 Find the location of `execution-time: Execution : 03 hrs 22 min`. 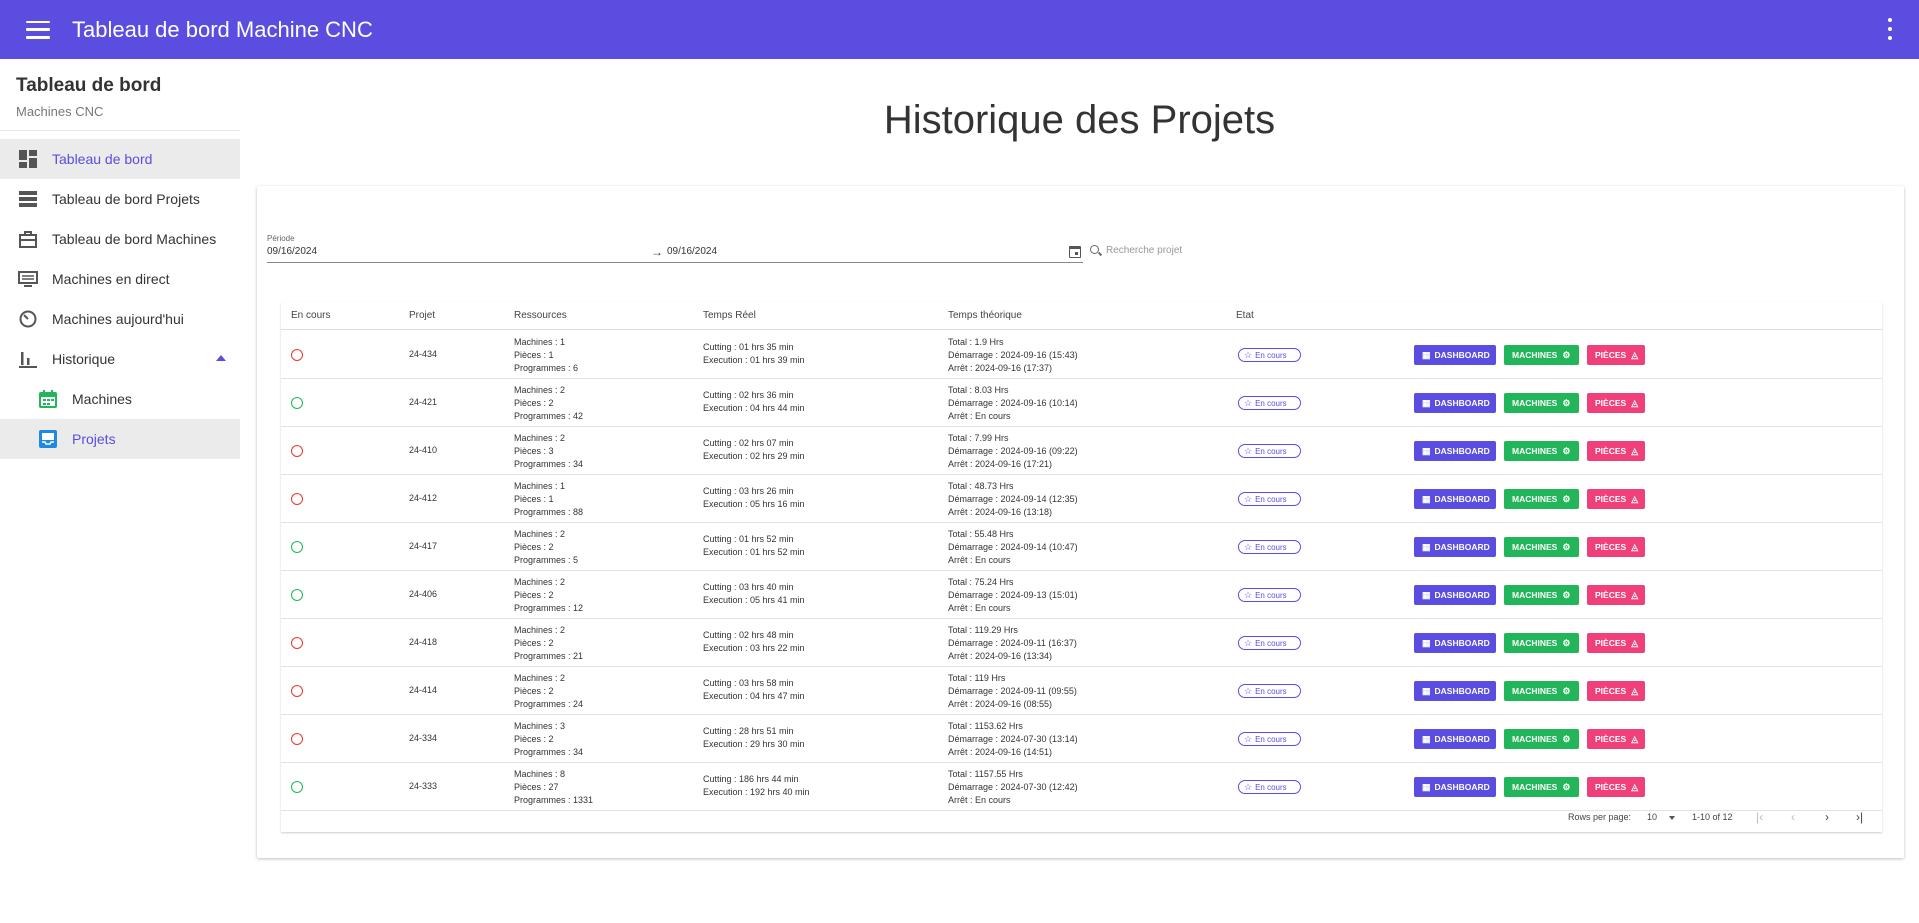

execution-time: Execution : 03 hrs 22 min is located at coordinates (754, 648).